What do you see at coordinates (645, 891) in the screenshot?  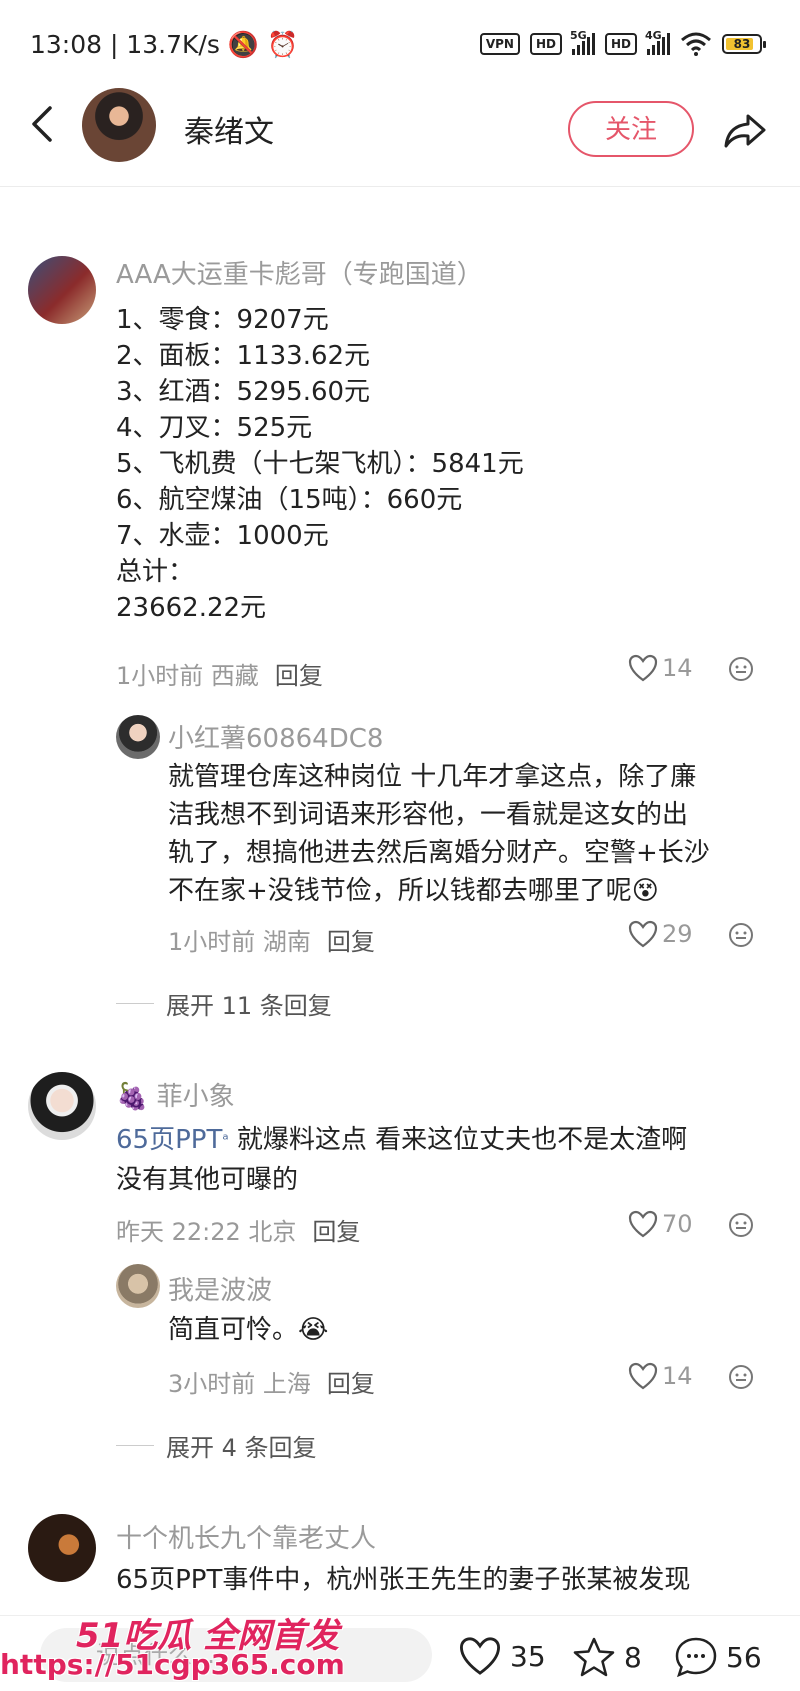 I see `shocked-emoji-icon: 😵` at bounding box center [645, 891].